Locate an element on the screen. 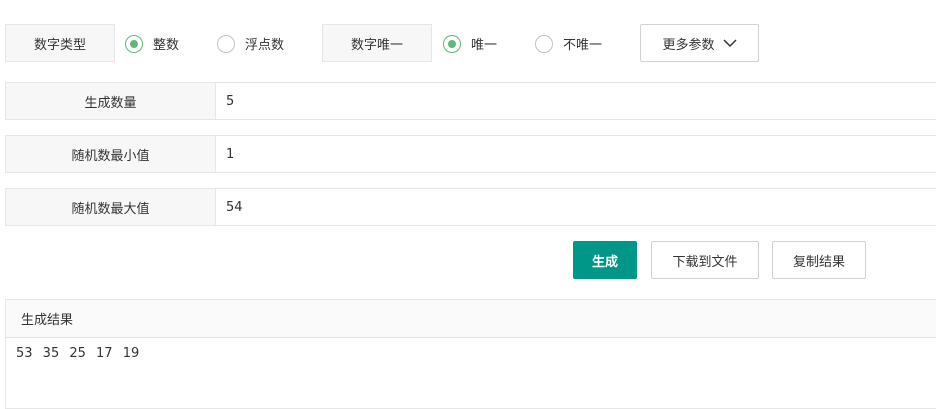  field-max-label: 随机数最大值 is located at coordinates (111, 207).